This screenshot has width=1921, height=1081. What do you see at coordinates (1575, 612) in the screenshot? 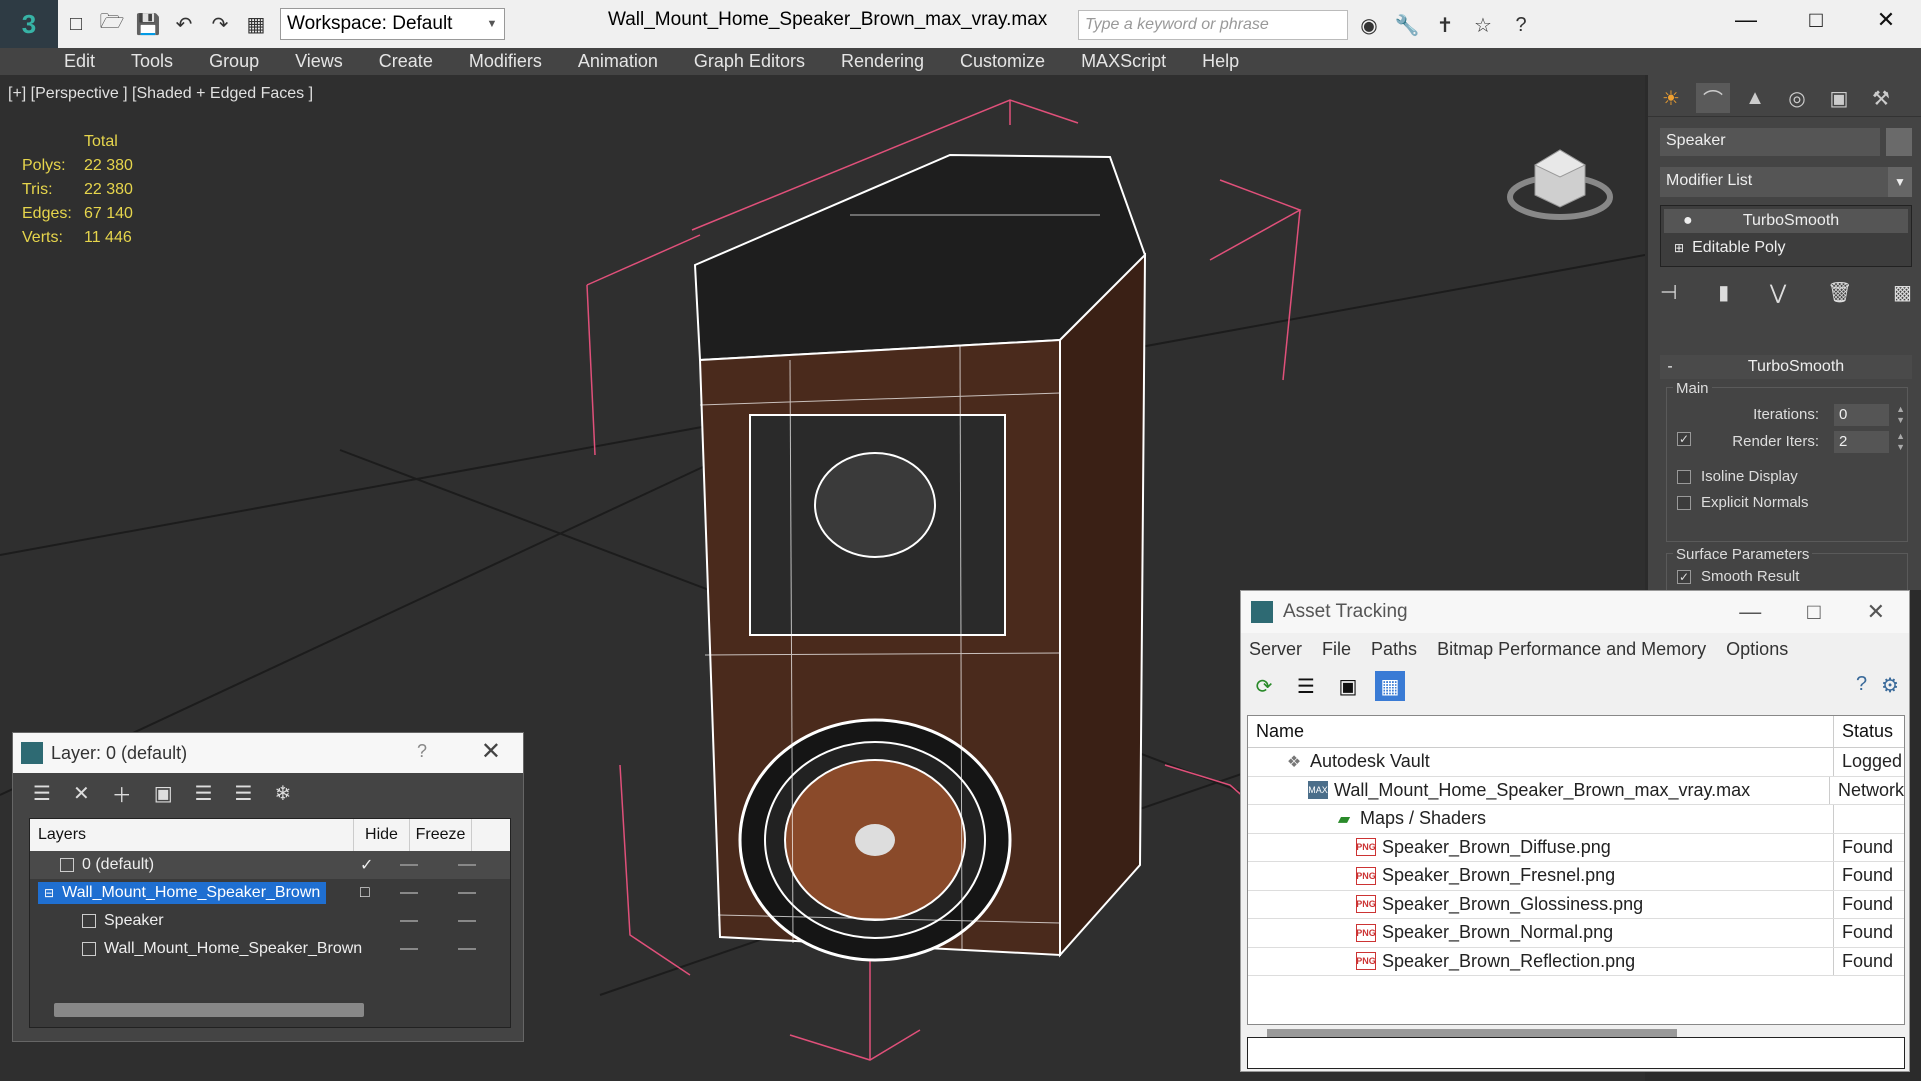
I see `asset-dialog-titlebar: Asset Tracking — □ ✕` at bounding box center [1575, 612].